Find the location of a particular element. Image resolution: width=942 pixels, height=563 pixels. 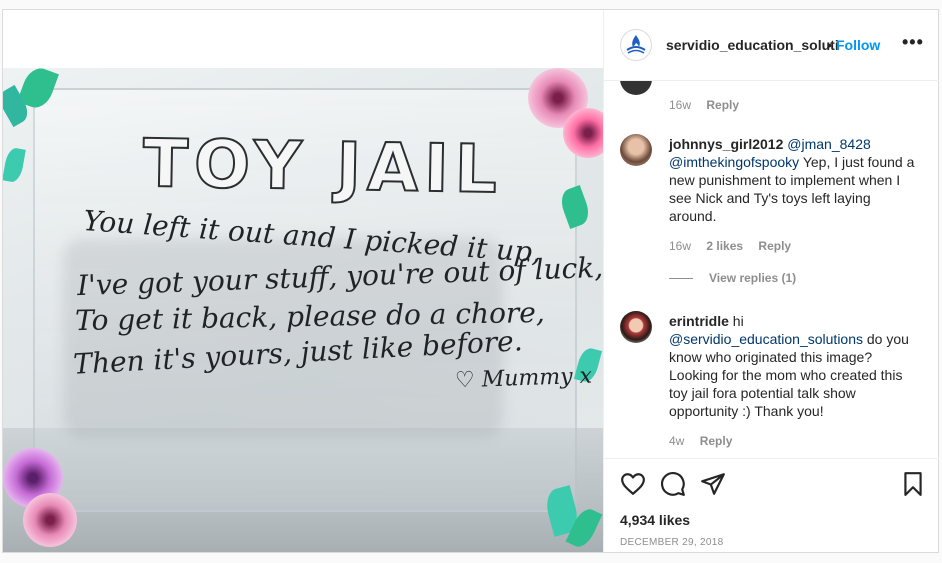

flame-logo-icon is located at coordinates (636, 44).